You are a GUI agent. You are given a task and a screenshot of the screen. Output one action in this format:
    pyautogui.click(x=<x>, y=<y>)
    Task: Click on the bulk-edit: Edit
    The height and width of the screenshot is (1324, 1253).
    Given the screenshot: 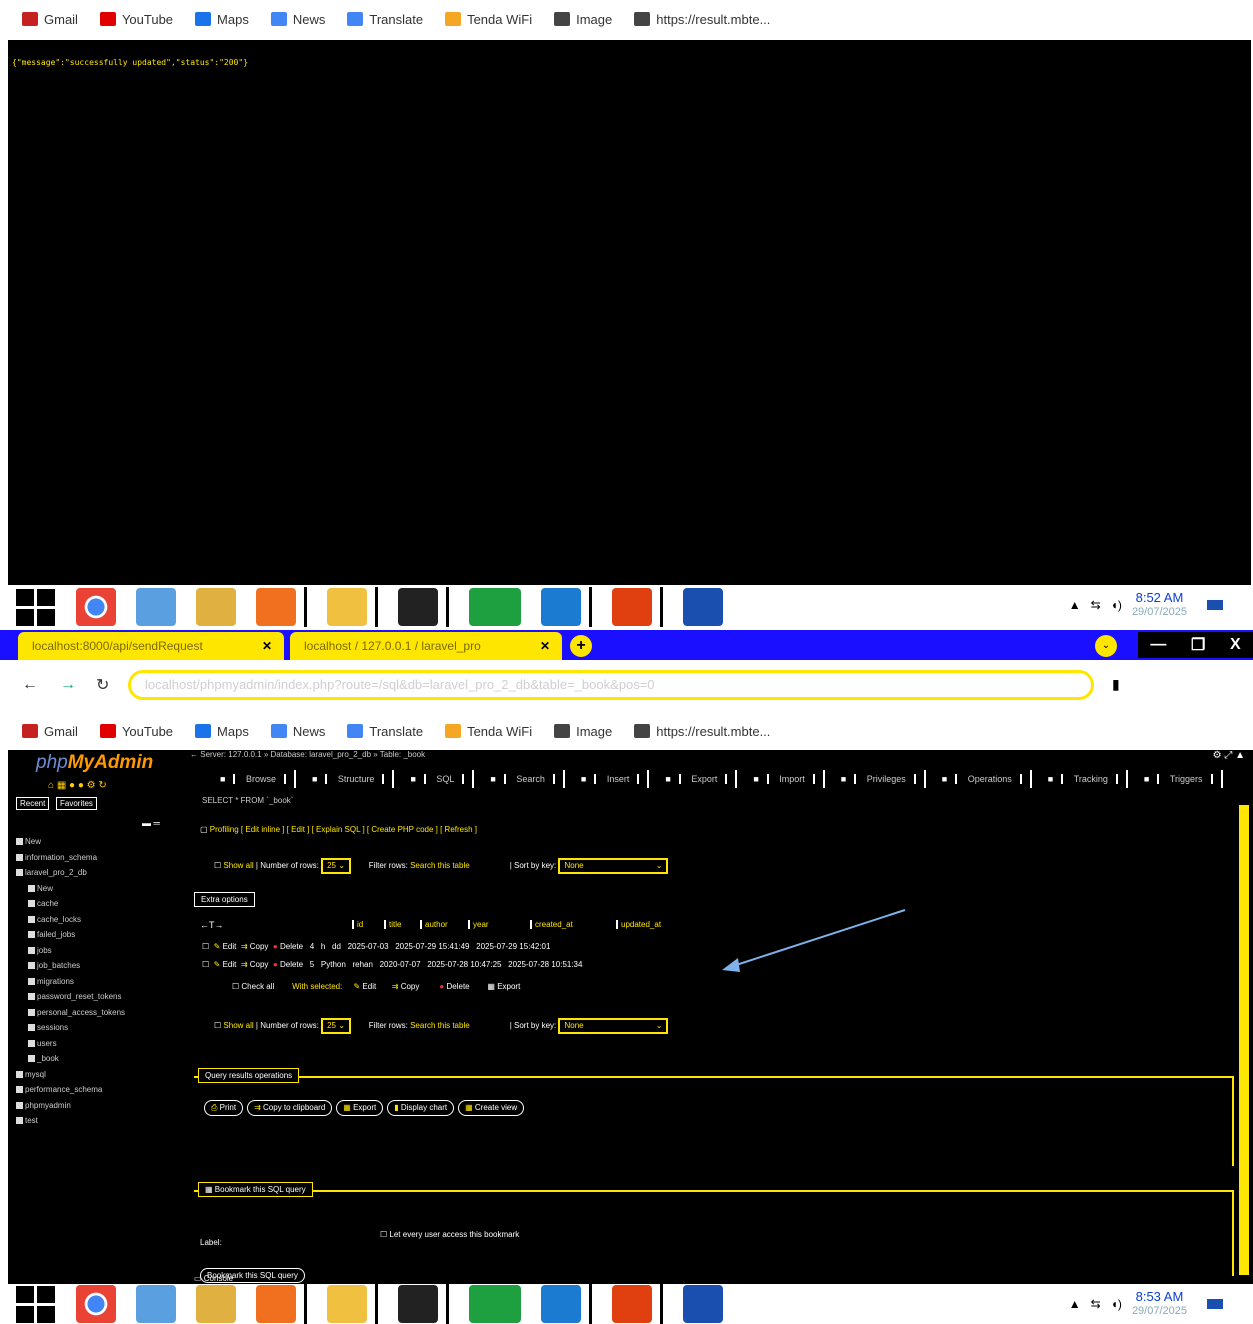 What is the action you would take?
    pyautogui.click(x=369, y=986)
    